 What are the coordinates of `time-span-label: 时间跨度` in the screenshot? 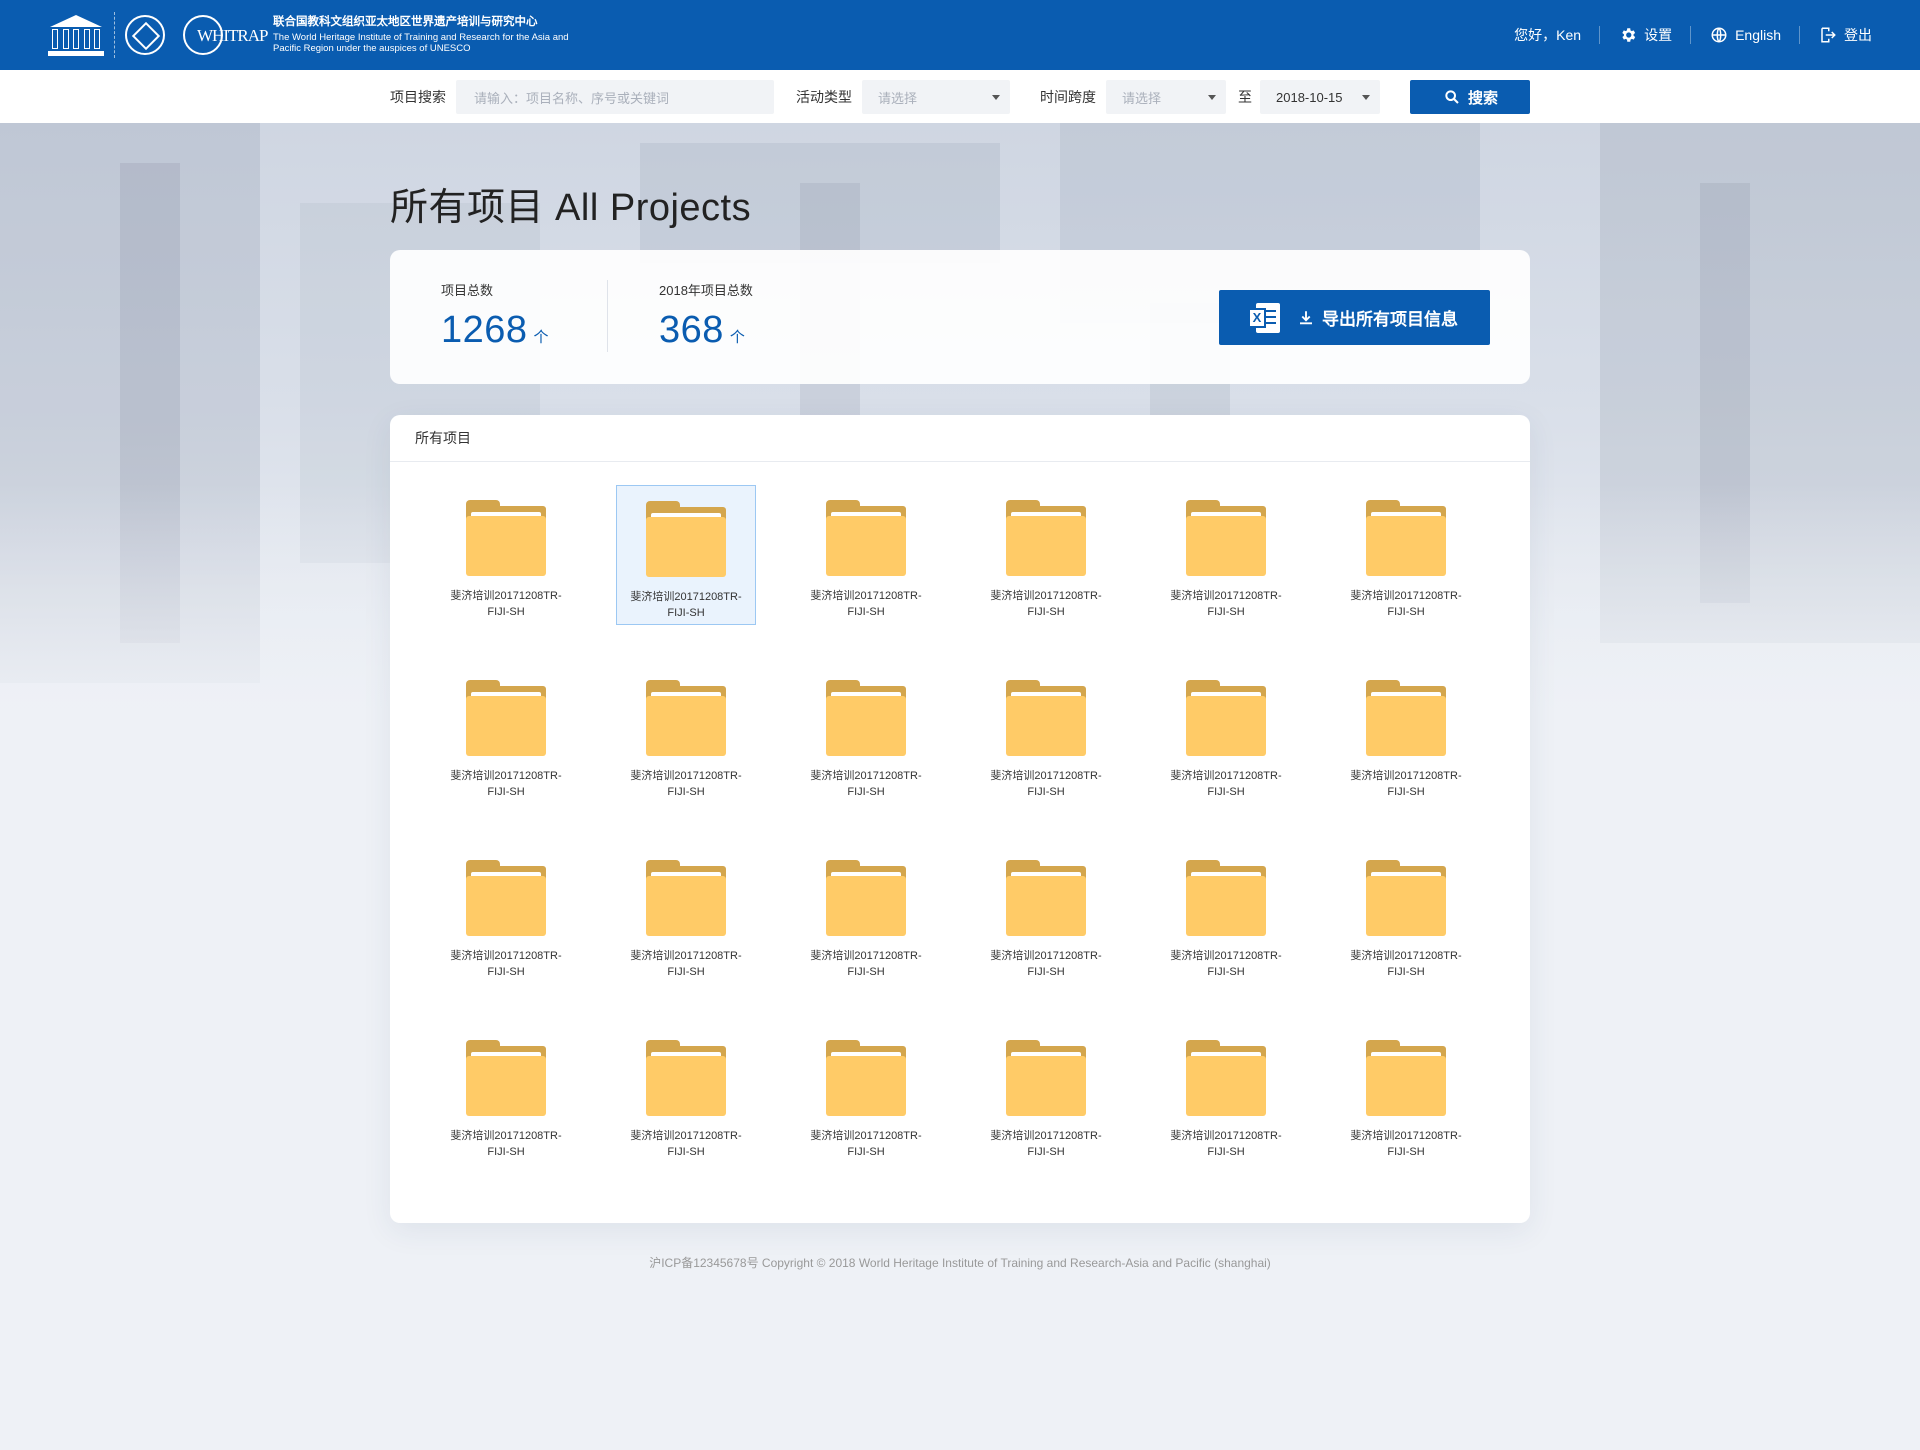 It's located at (1068, 97).